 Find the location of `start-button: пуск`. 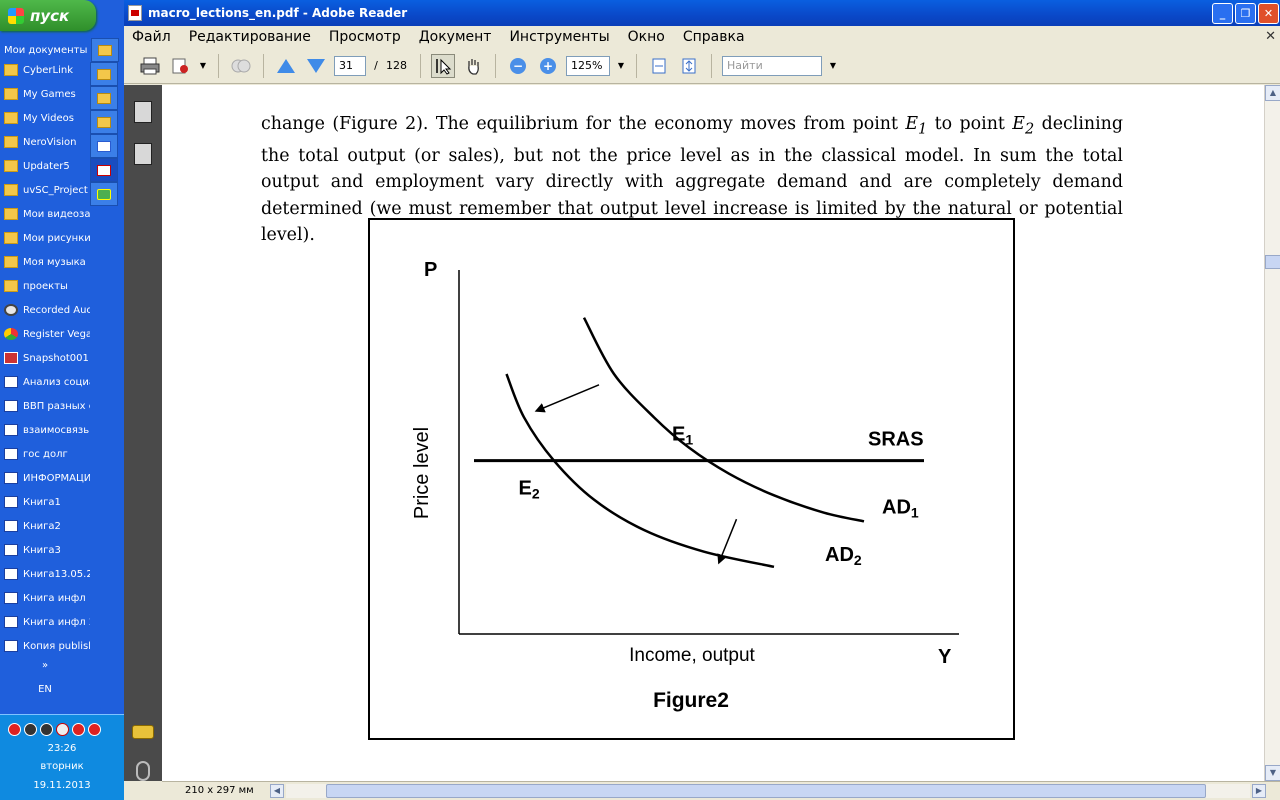

start-button: пуск is located at coordinates (48, 15).